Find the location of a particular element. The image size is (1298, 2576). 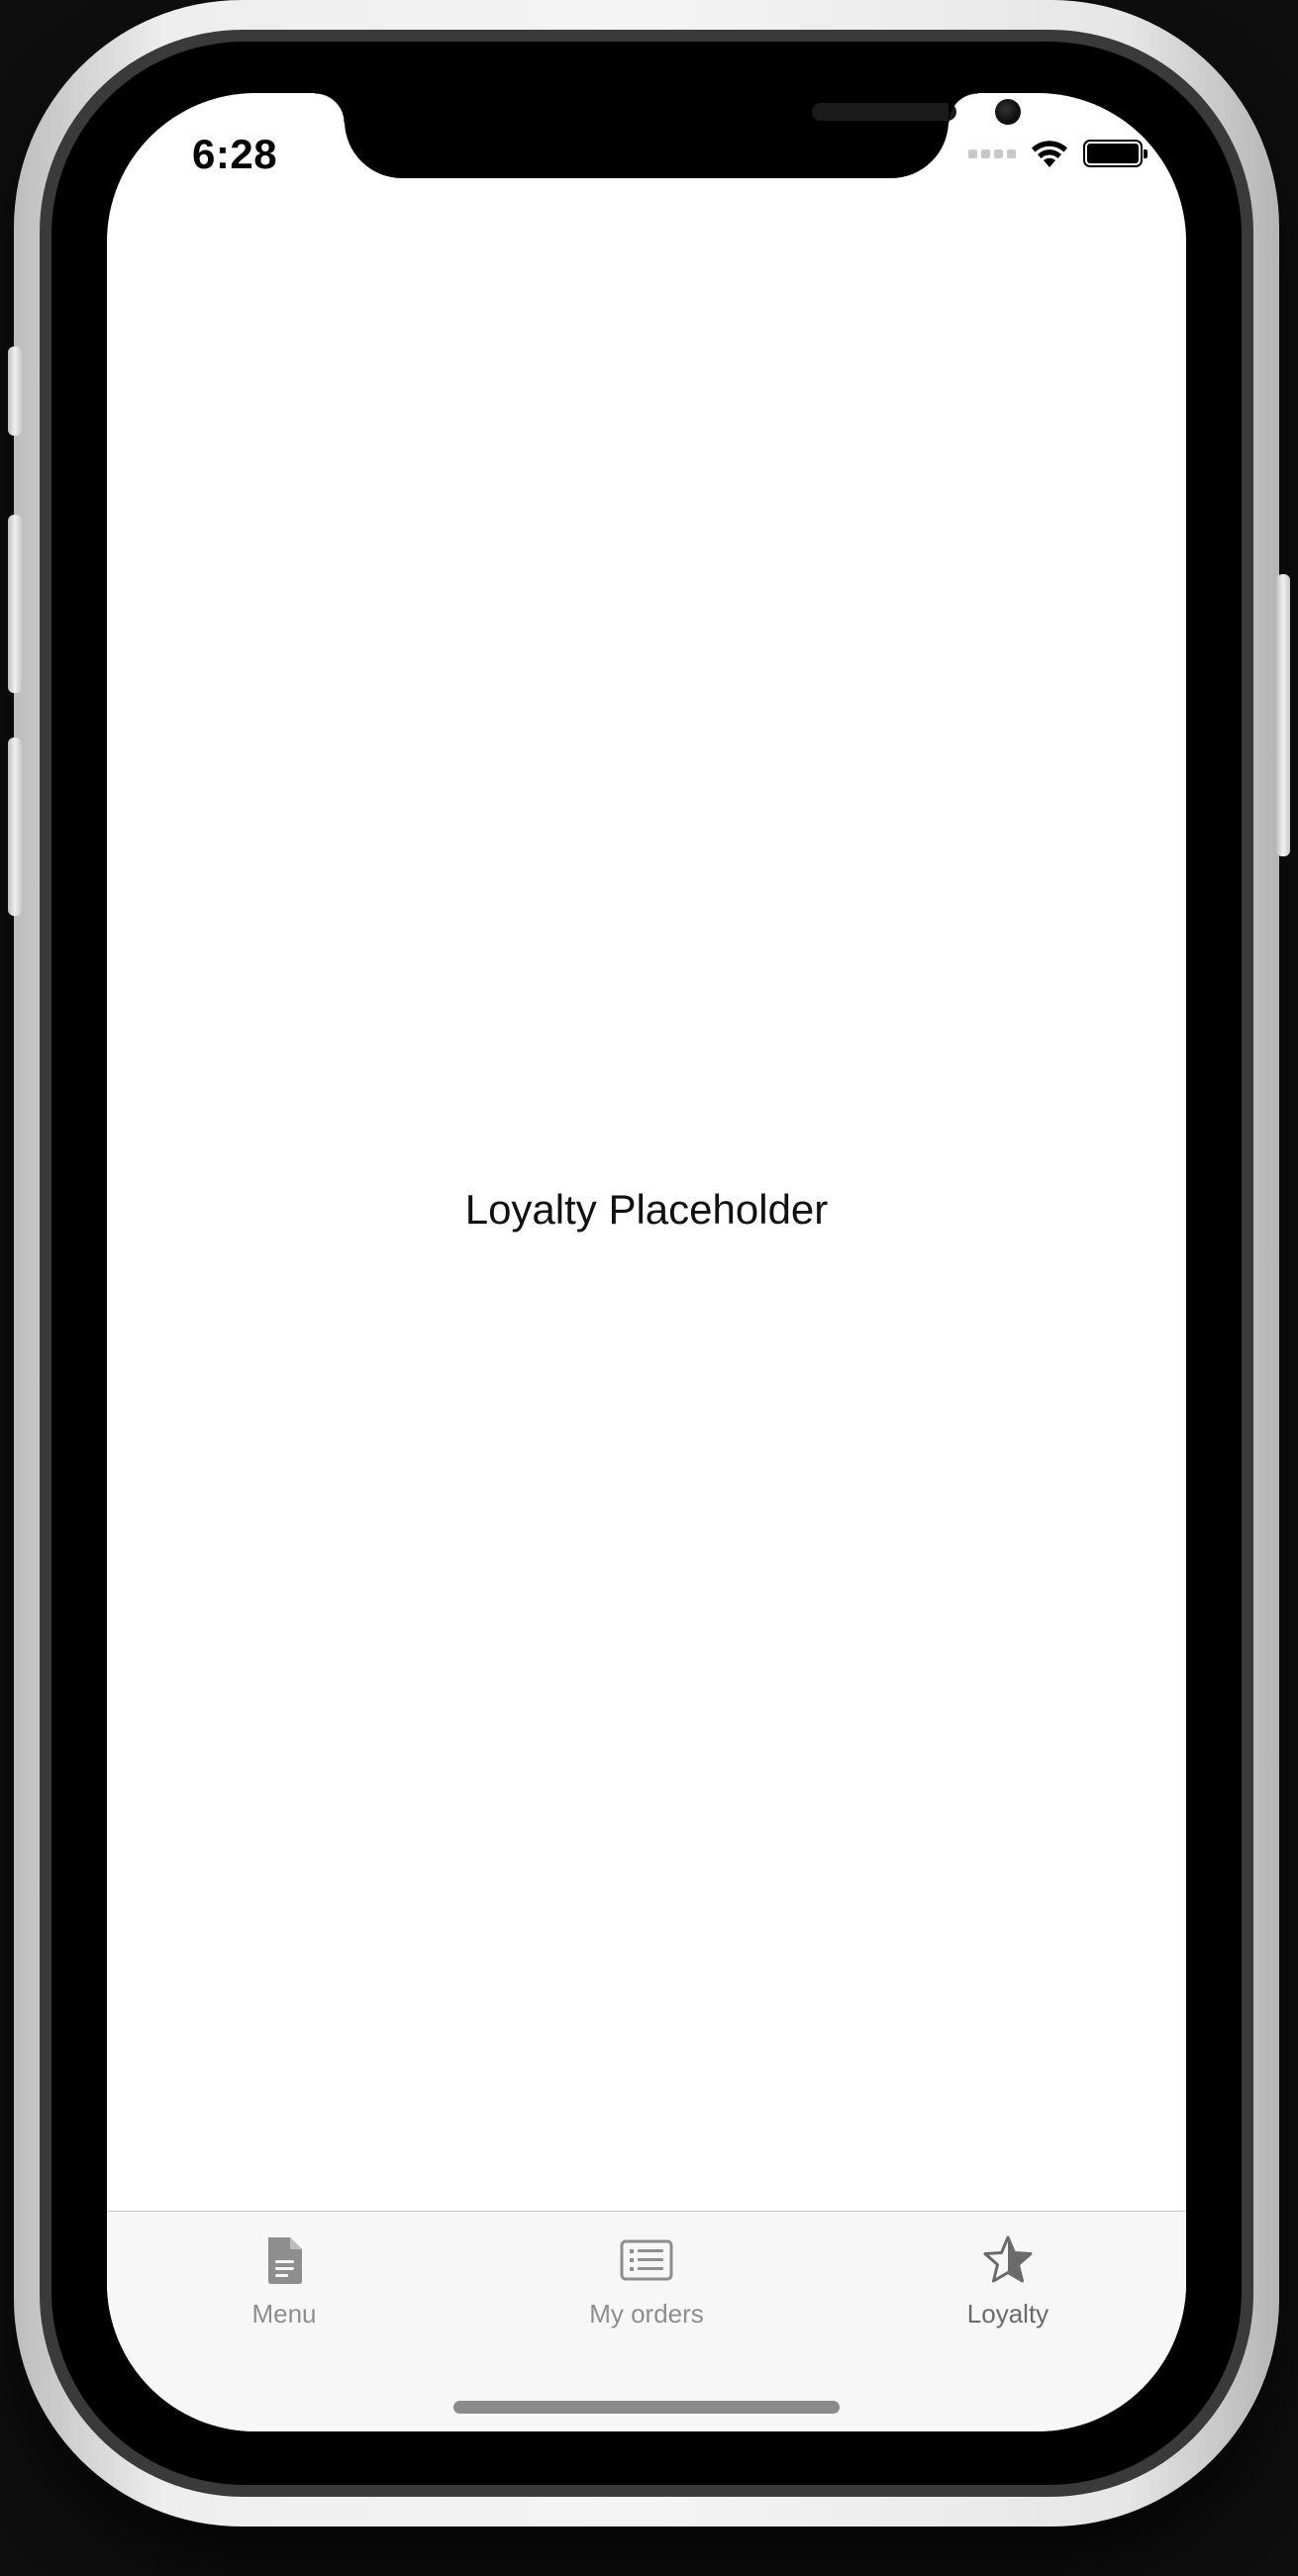

tab-bar: Menu My orders Loyalty is located at coordinates (646, 2321).